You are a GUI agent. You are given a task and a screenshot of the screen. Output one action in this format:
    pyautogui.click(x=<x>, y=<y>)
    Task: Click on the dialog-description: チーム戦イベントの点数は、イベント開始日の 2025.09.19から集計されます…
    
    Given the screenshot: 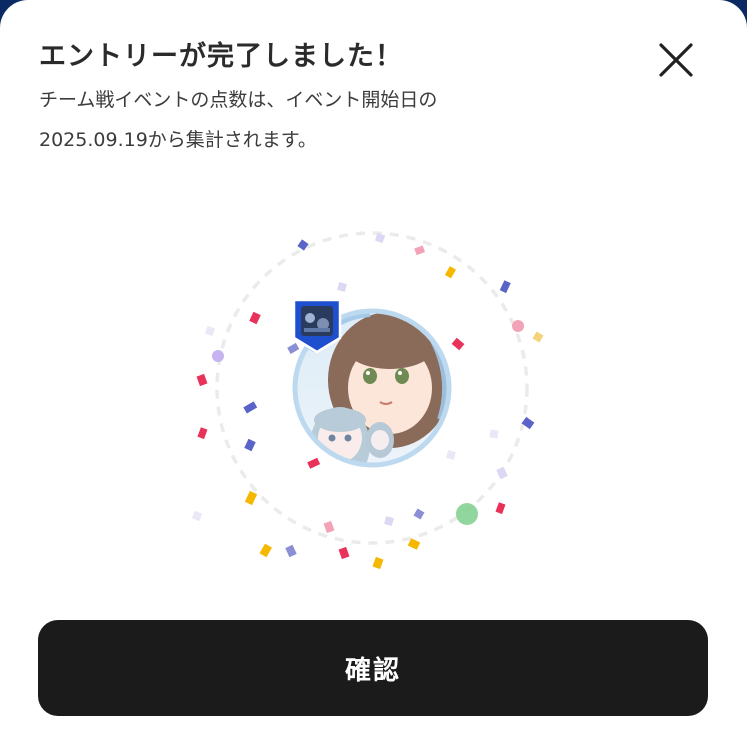 What is the action you would take?
    pyautogui.click(x=339, y=120)
    